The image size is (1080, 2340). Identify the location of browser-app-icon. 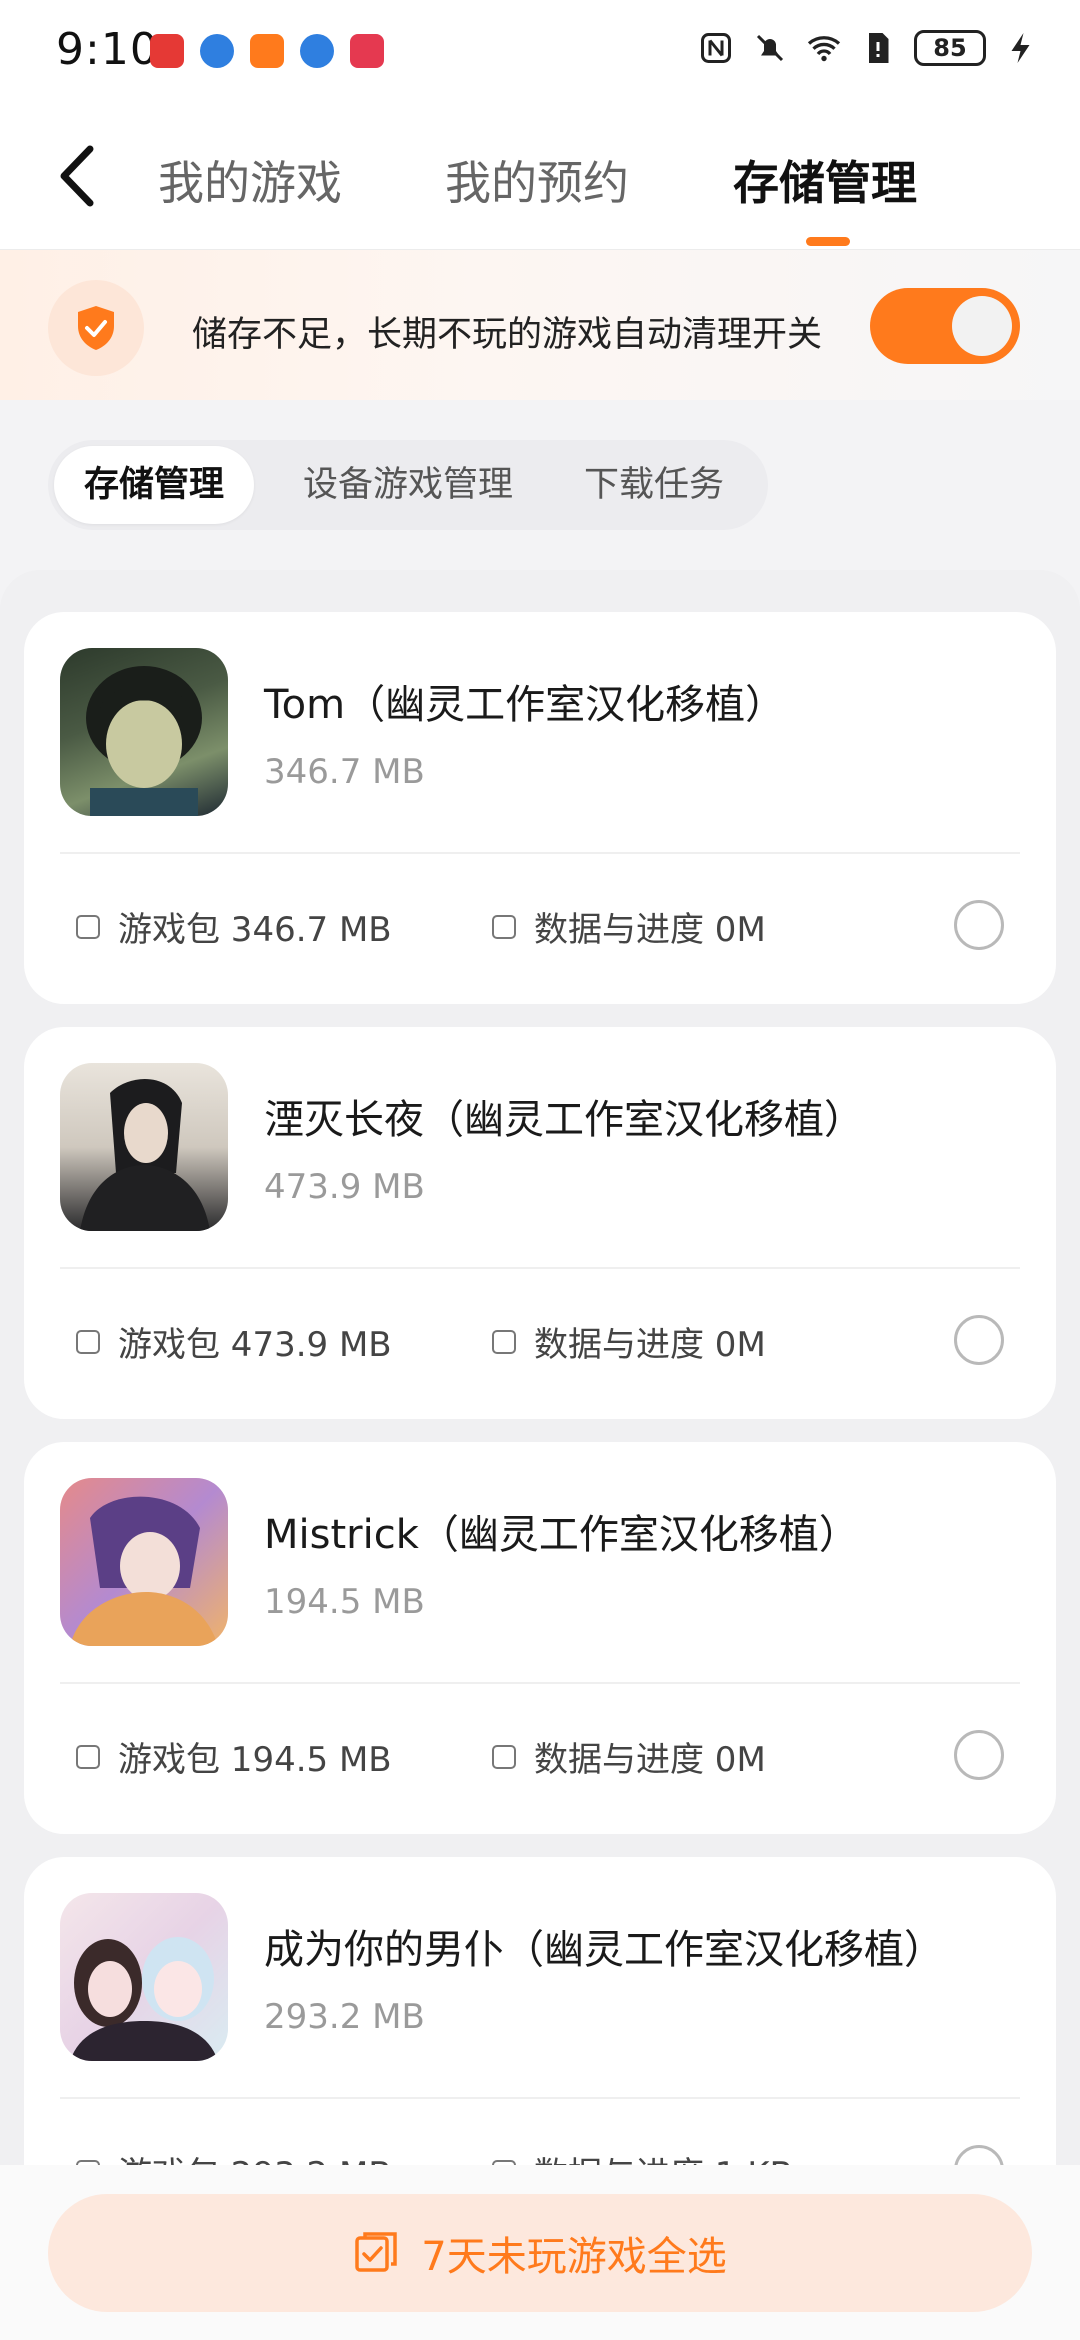
(217, 51).